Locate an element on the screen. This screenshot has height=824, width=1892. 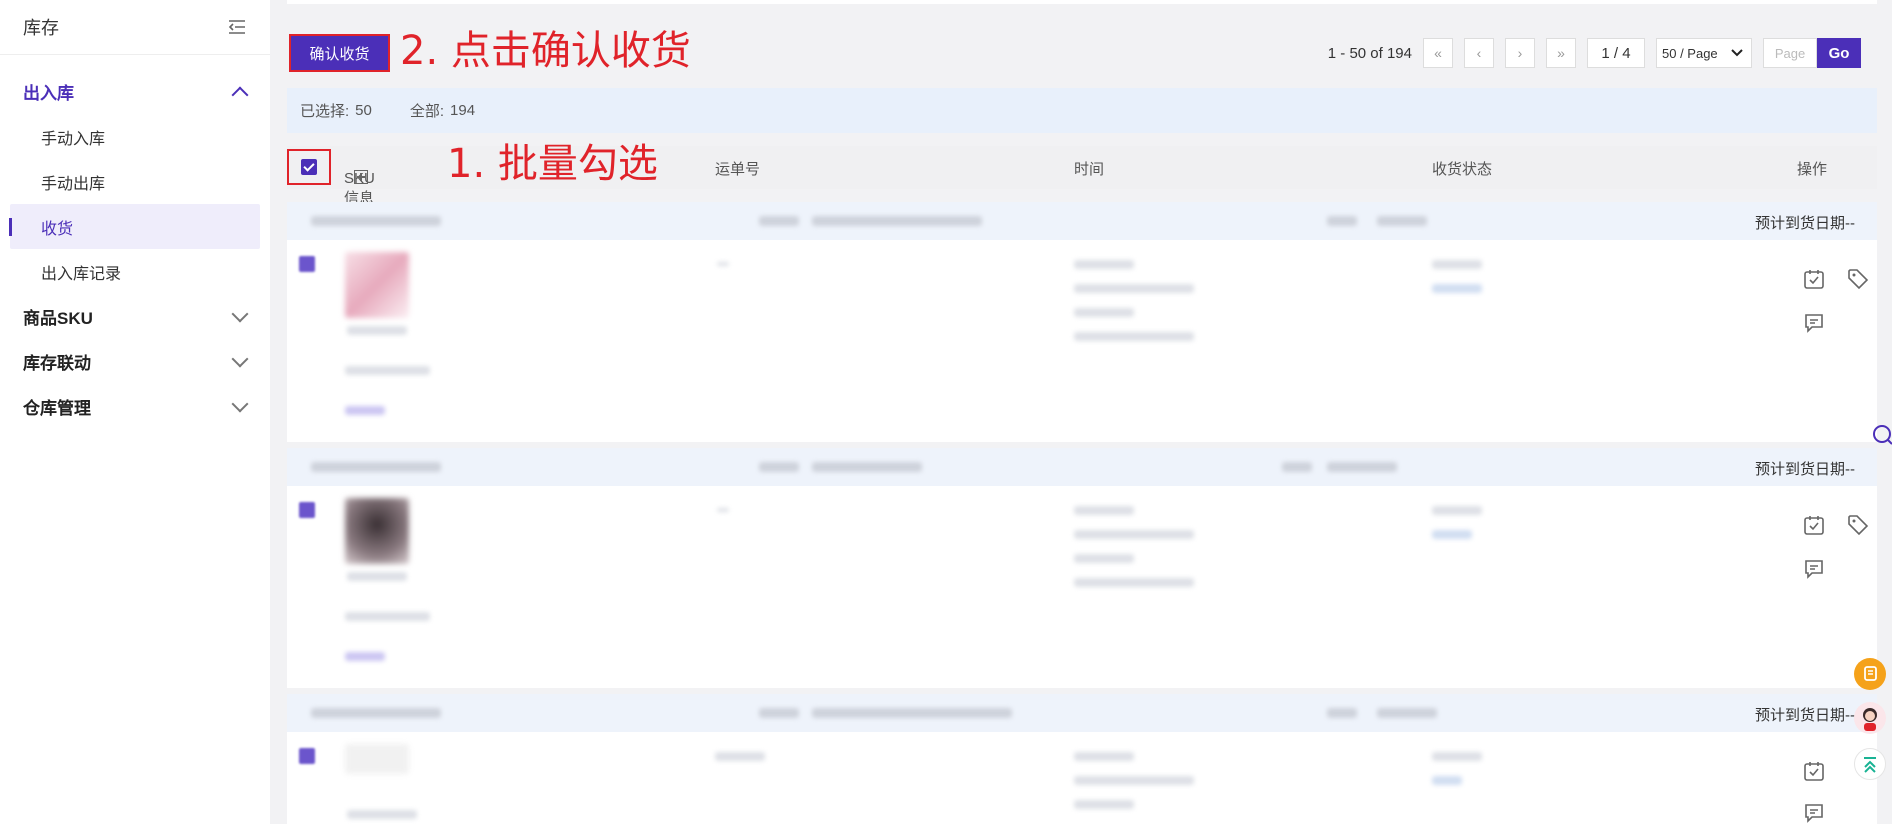
page-jump-input: Page is located at coordinates (1790, 53).